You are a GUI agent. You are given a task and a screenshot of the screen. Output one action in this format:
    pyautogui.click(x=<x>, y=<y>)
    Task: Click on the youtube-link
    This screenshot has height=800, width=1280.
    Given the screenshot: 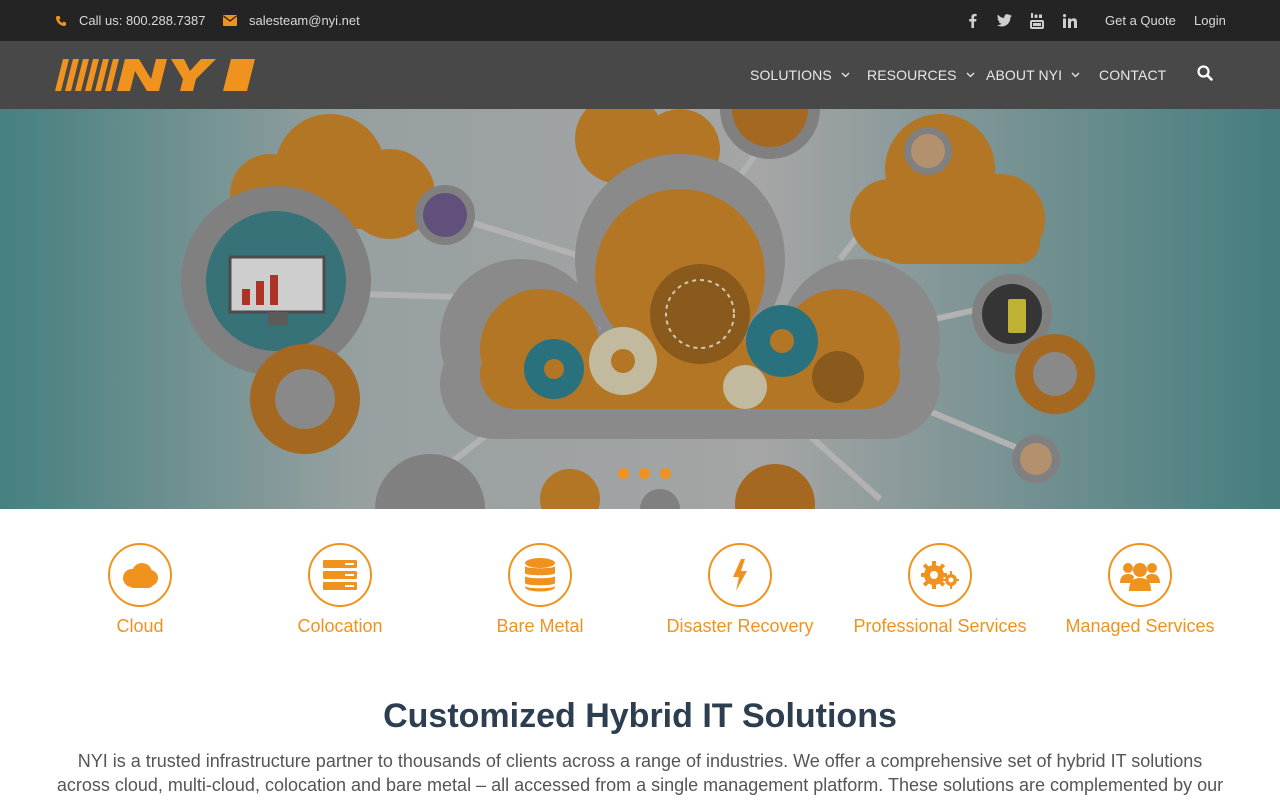 What is the action you would take?
    pyautogui.click(x=1037, y=20)
    